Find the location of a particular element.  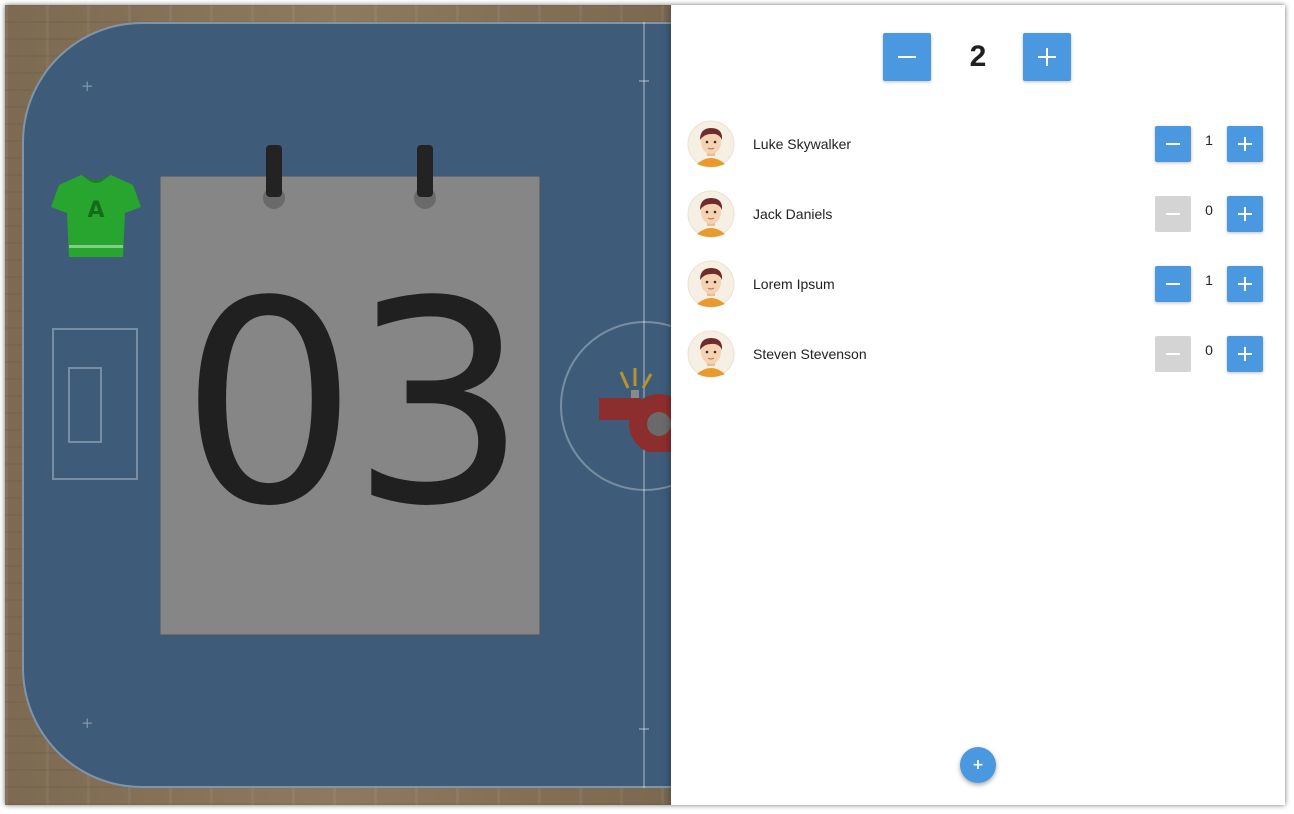

player-name: Jack Daniels is located at coordinates (793, 214).